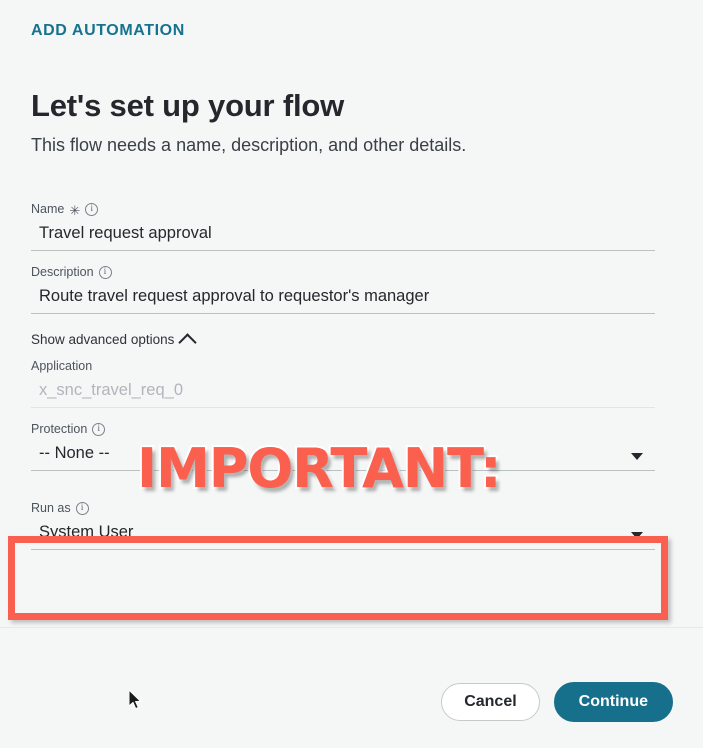 Image resolution: width=703 pixels, height=748 pixels. I want to click on description-input, so click(343, 297).